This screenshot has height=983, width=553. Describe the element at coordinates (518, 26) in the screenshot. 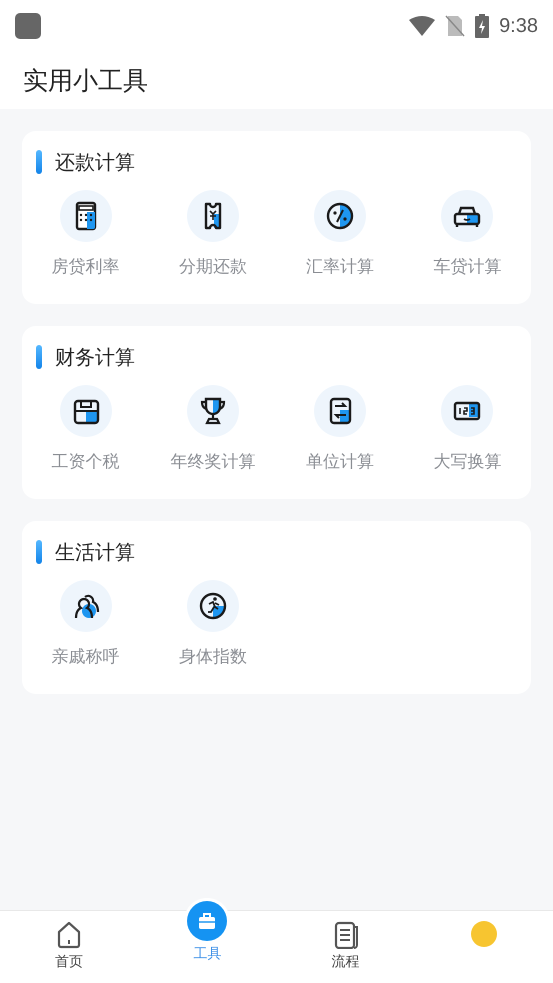

I see `clock: 9:38` at that location.